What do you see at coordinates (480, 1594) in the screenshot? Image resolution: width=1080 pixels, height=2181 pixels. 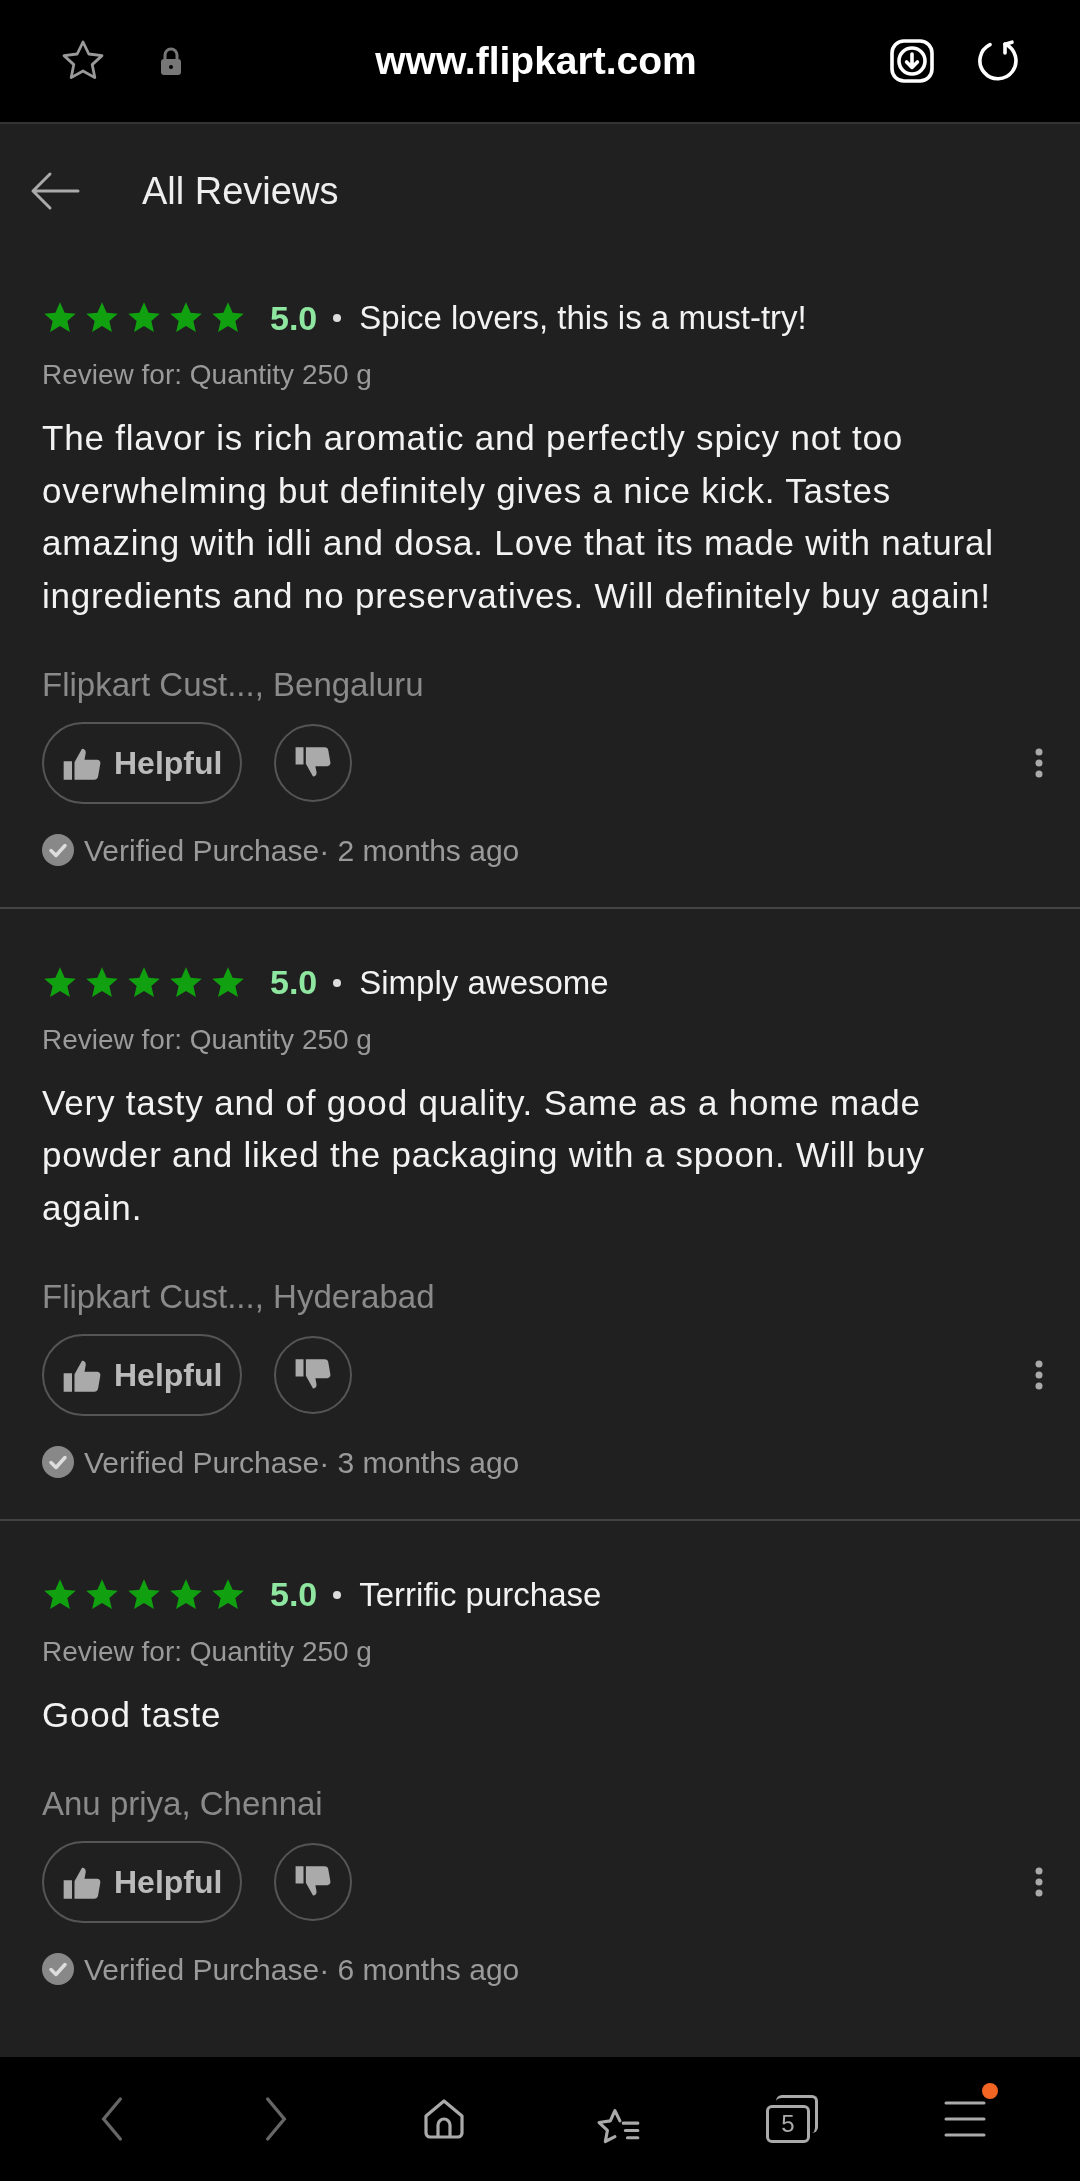 I see `review-title: Terrific purchase` at bounding box center [480, 1594].